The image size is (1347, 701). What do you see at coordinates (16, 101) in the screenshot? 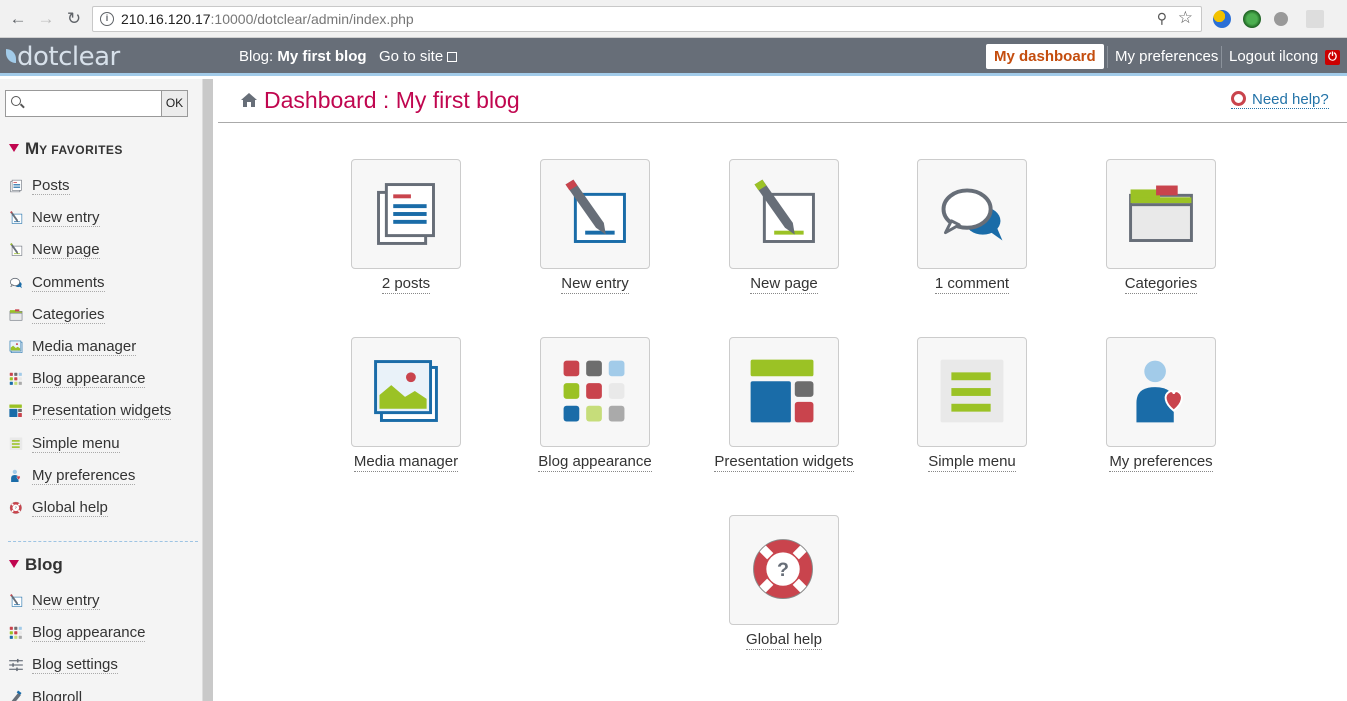
I see `search-icon` at bounding box center [16, 101].